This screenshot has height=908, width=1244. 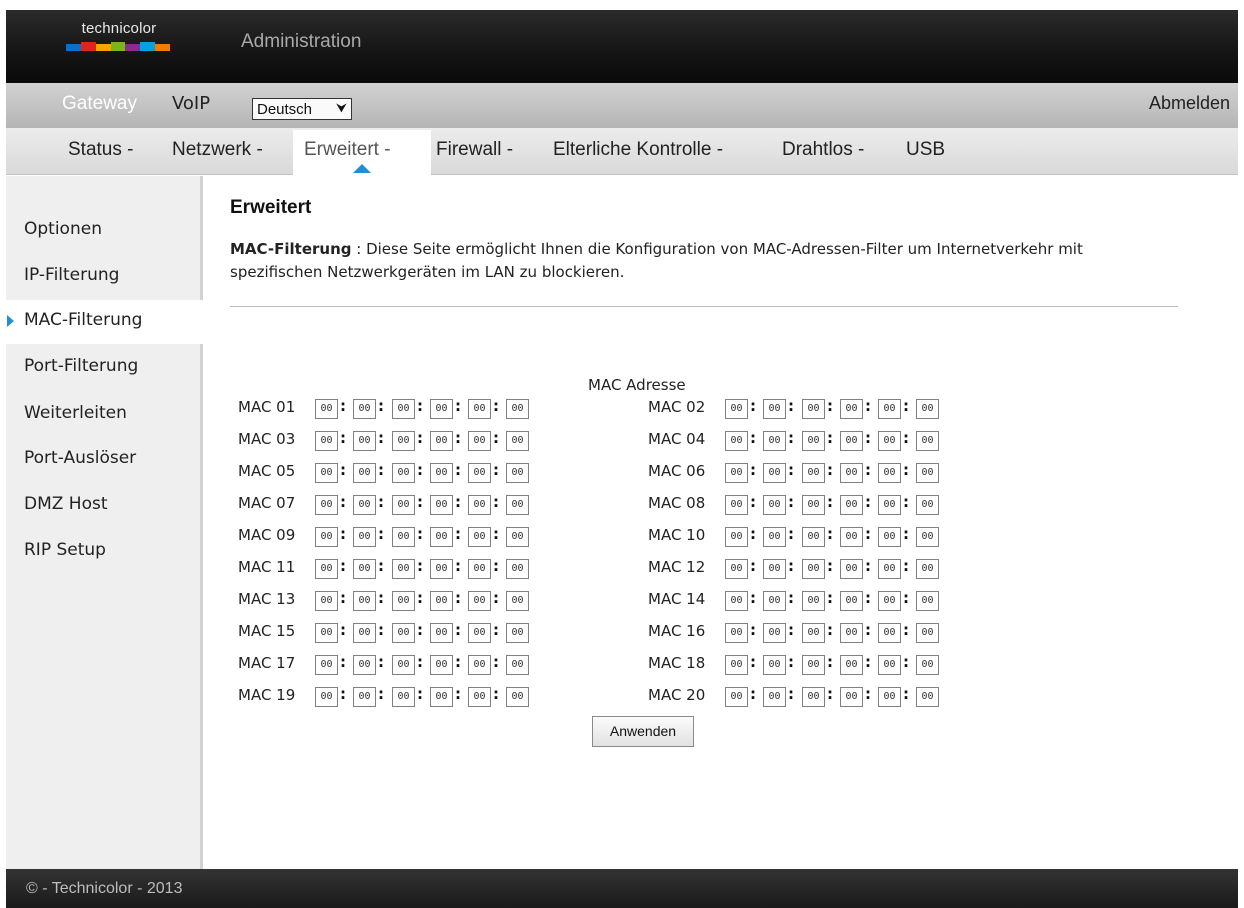 I want to click on tab-usb: USB, so click(x=925, y=150).